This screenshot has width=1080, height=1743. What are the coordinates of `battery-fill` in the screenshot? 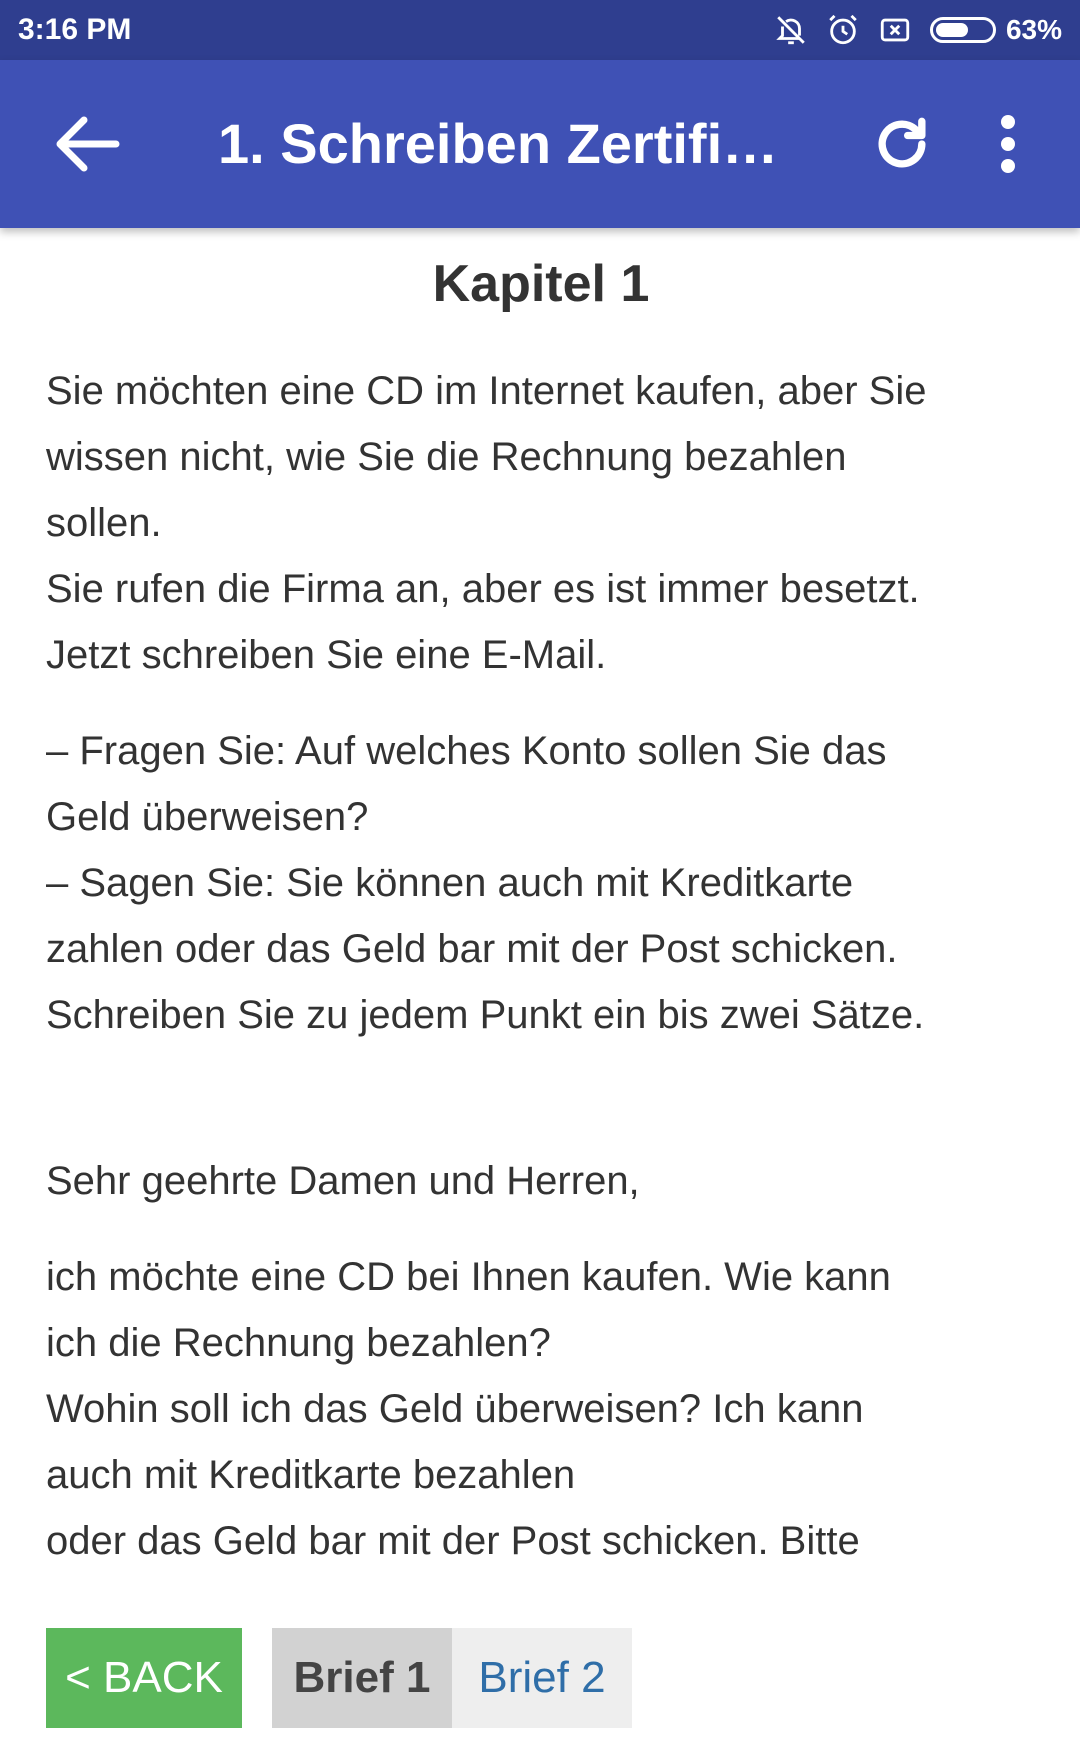 It's located at (951, 30).